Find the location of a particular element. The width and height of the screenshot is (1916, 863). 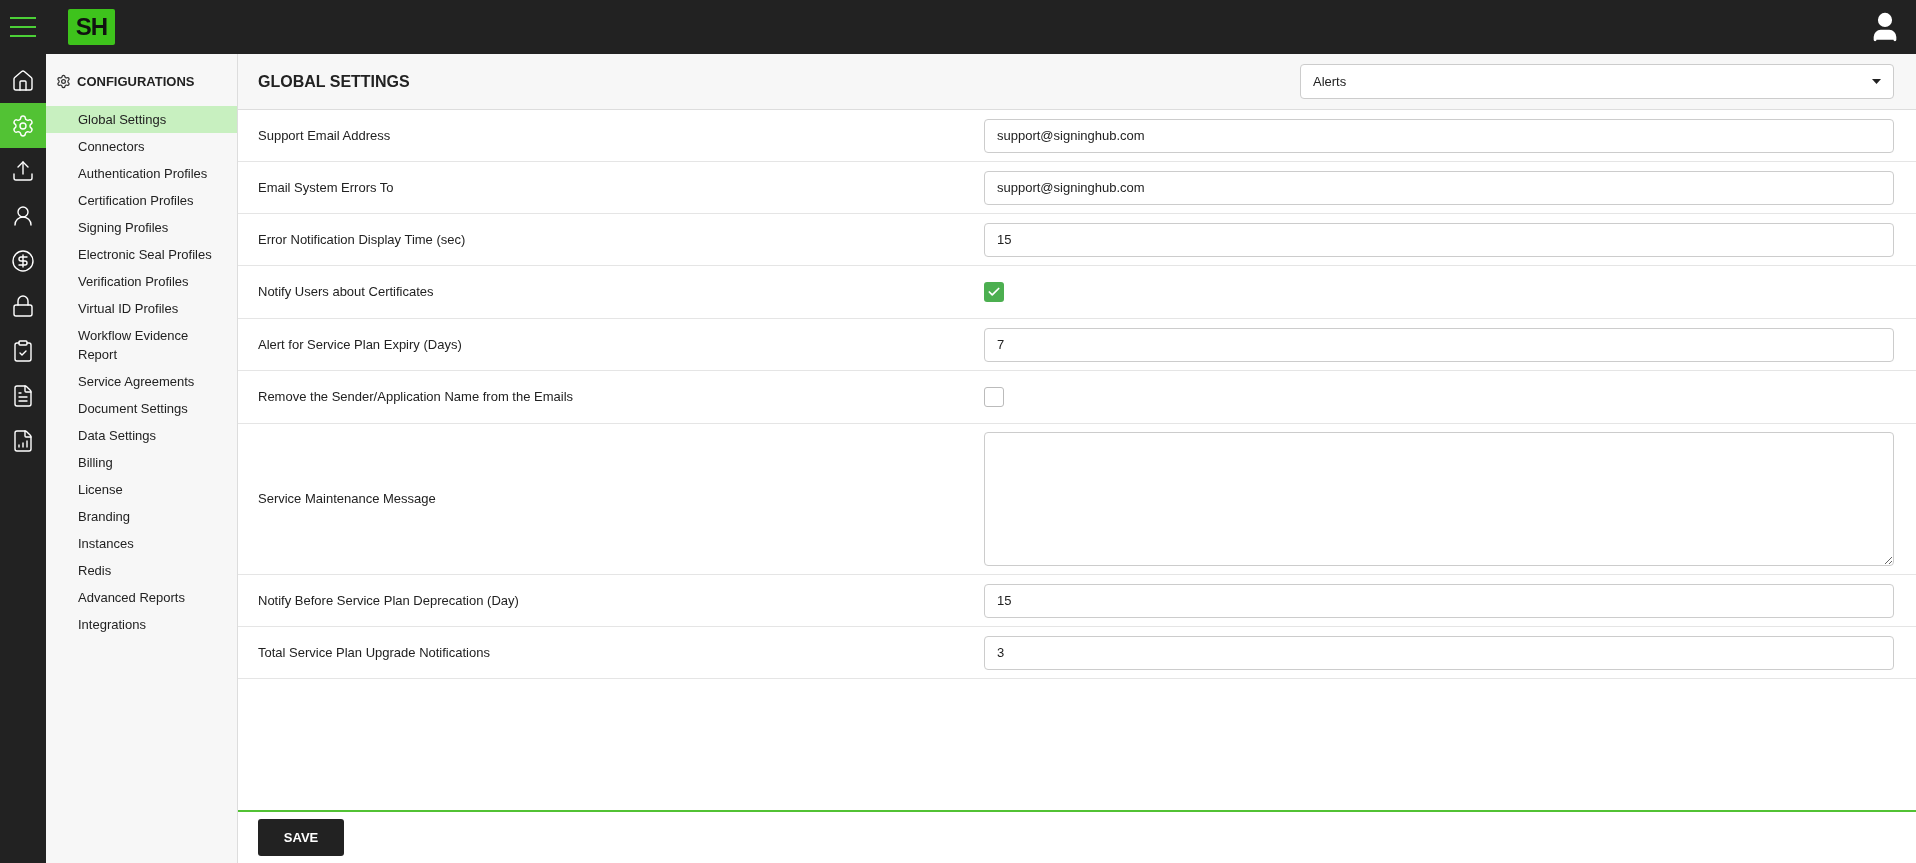

sidebar-link: Instances is located at coordinates (141, 543).